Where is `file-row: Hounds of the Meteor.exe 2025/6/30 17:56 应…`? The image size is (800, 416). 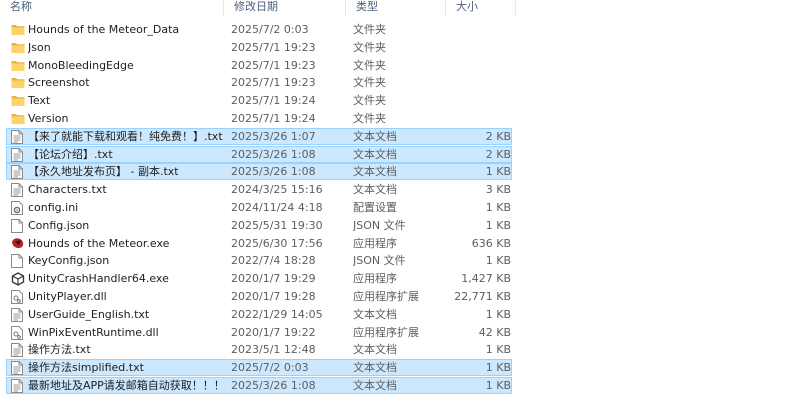
file-row: Hounds of the Meteor.exe 2025/6/30 17:56 应… is located at coordinates (259, 243).